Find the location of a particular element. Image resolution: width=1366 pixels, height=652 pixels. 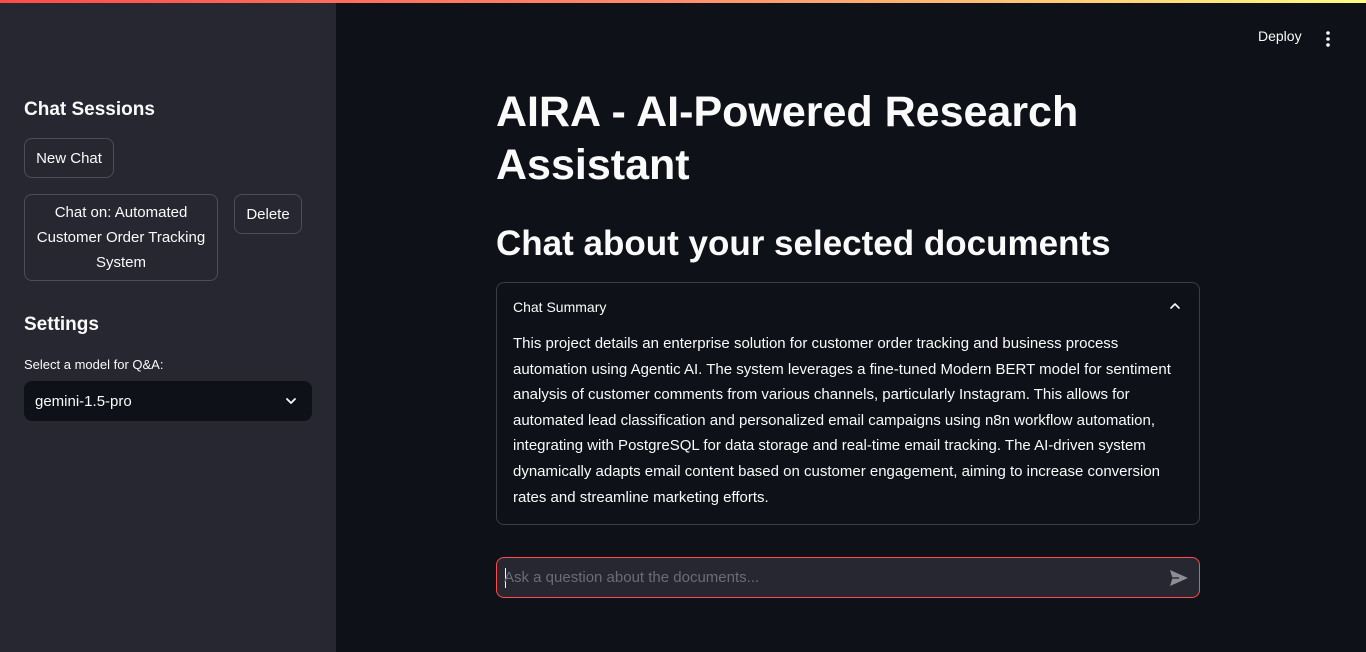

kebab-menu-icon is located at coordinates (1328, 39).